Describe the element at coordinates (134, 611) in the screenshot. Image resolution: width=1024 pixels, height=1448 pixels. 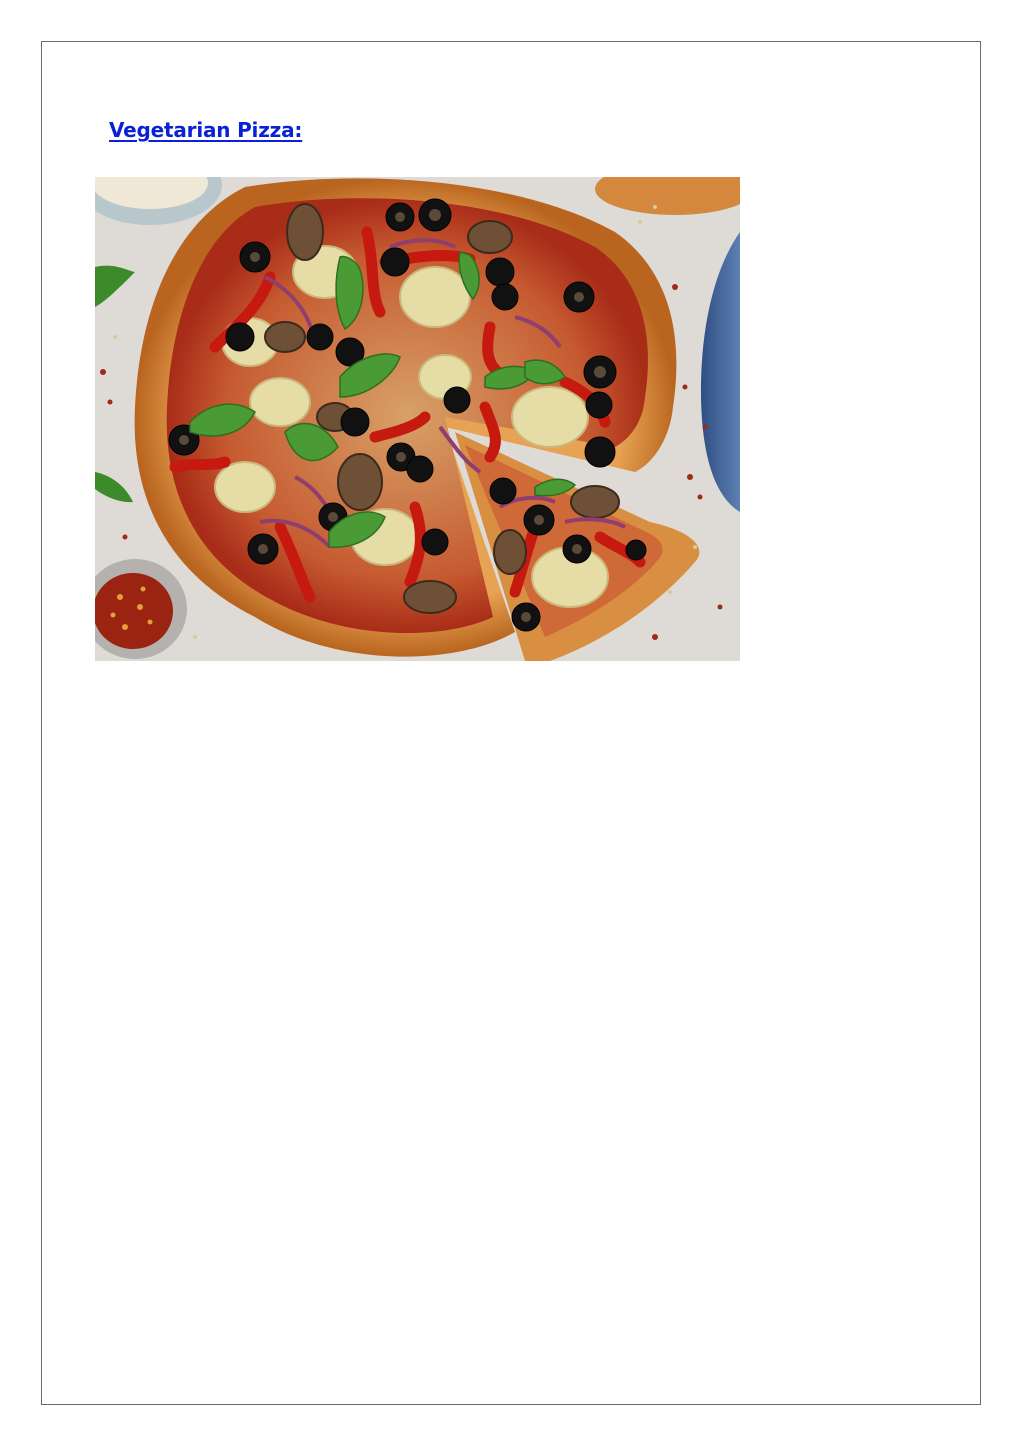
I see `chili-flakes` at that location.